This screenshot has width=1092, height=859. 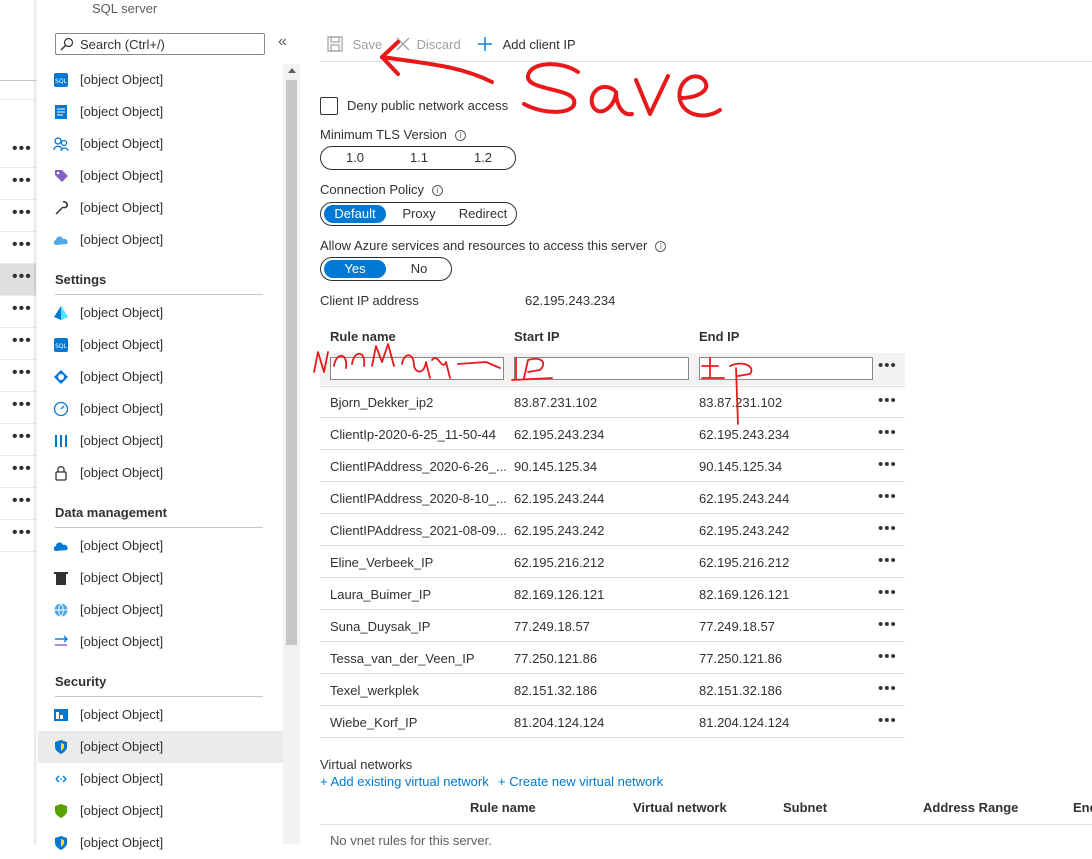 I want to click on policy-option-proxy: Proxy, so click(x=419, y=214).